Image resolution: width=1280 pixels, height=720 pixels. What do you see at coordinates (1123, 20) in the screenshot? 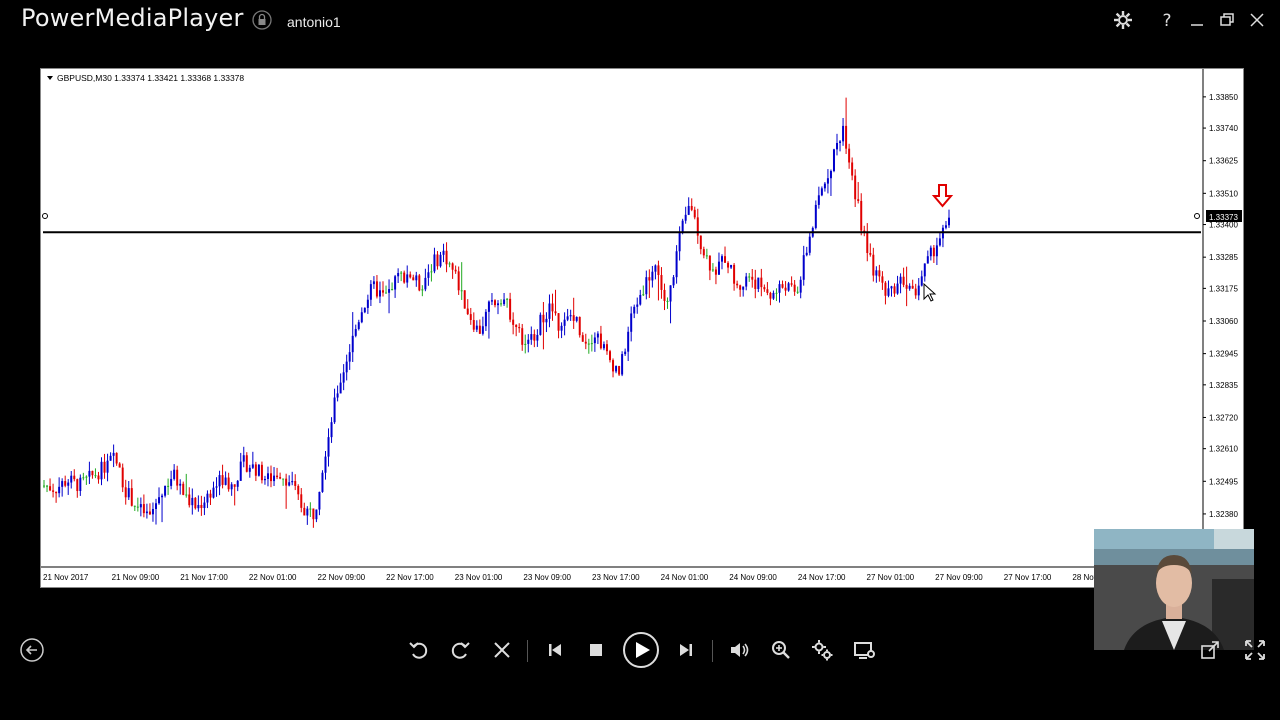
I see `settings-gear-icon` at bounding box center [1123, 20].